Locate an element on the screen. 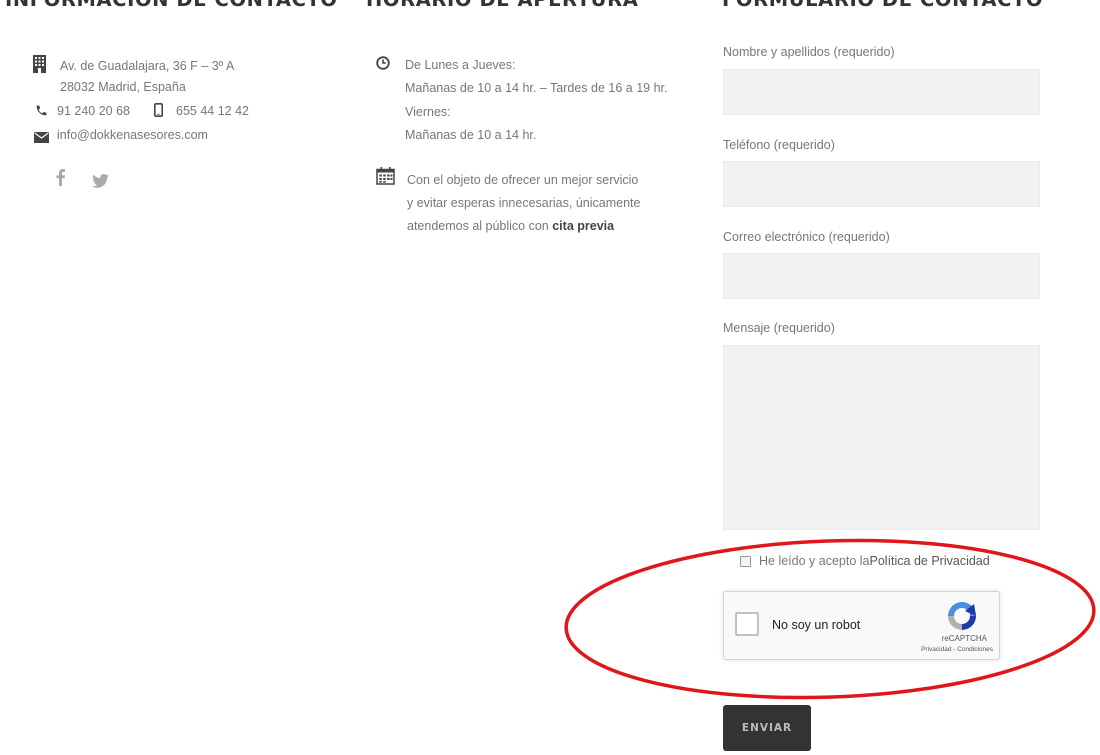  name-input is located at coordinates (881, 92).